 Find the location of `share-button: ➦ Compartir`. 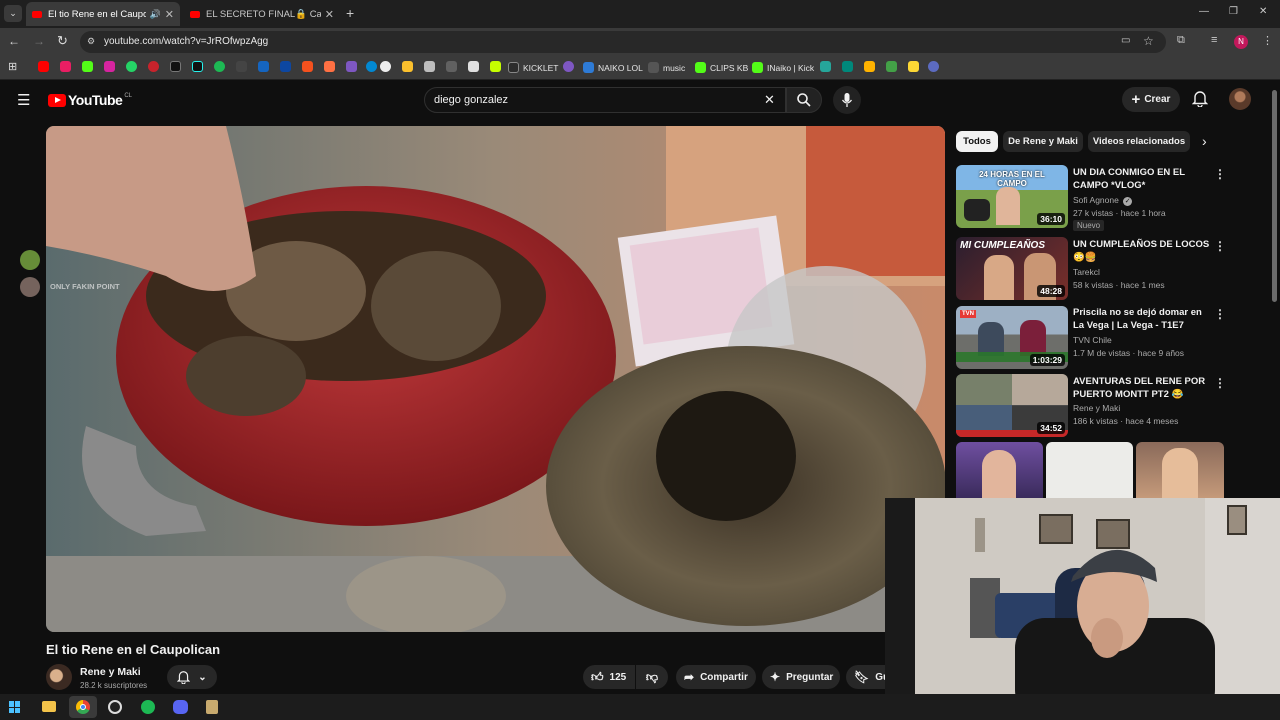

share-button: ➦ Compartir is located at coordinates (716, 677).